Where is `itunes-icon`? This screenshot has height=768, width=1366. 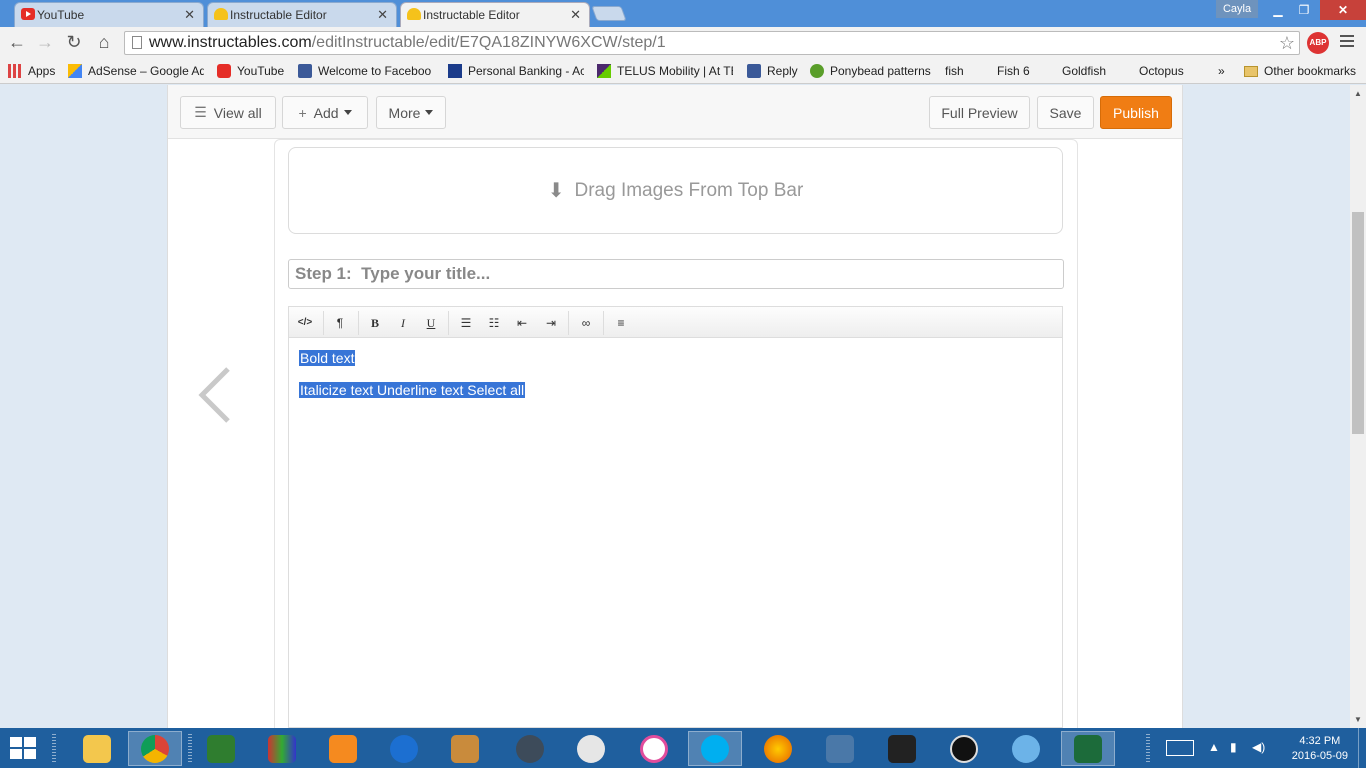 itunes-icon is located at coordinates (654, 748).